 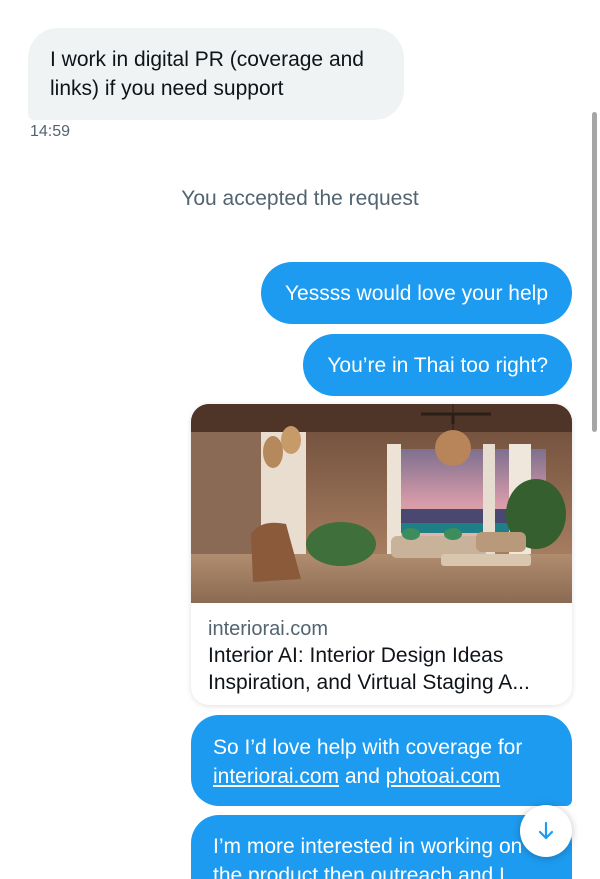 I want to click on link-title-line: Interior AI: Interior Design Ideas, so click(x=356, y=655).